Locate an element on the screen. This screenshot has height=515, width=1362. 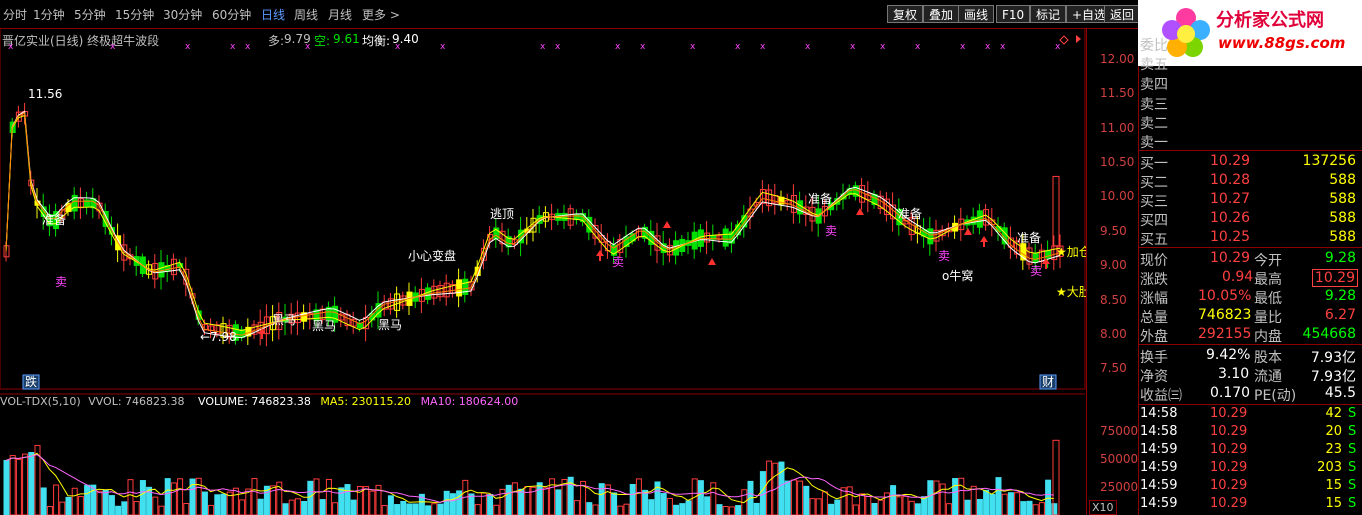
period-60min: 60分钟 is located at coordinates (231, 14).